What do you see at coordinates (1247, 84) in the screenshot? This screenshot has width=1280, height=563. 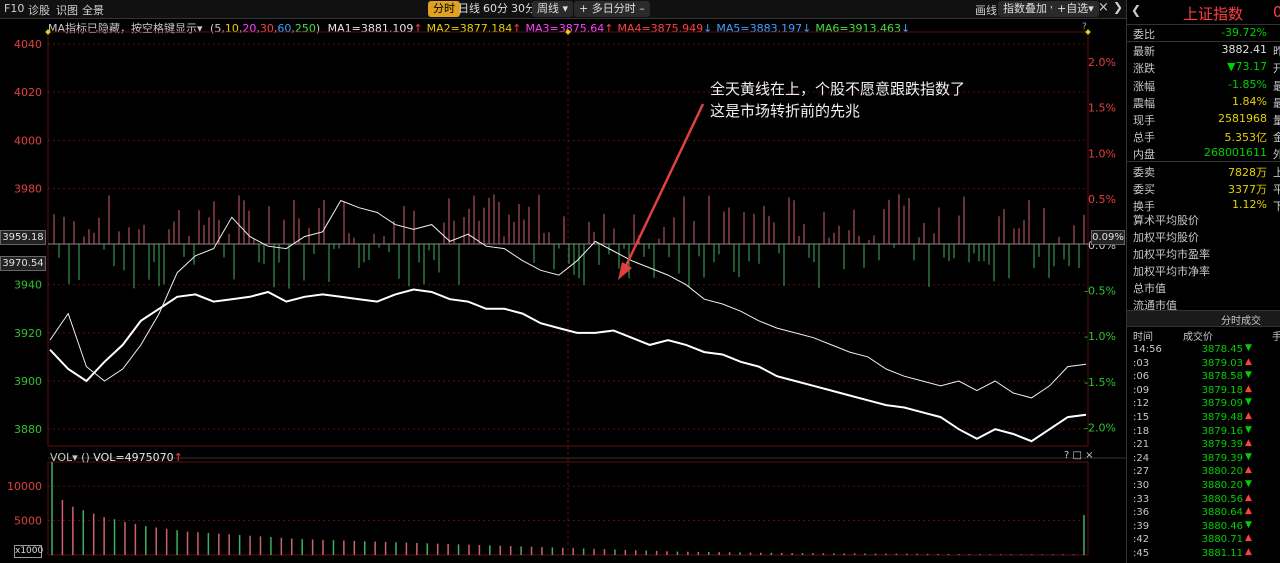 I see `quote-value: -1.85%` at bounding box center [1247, 84].